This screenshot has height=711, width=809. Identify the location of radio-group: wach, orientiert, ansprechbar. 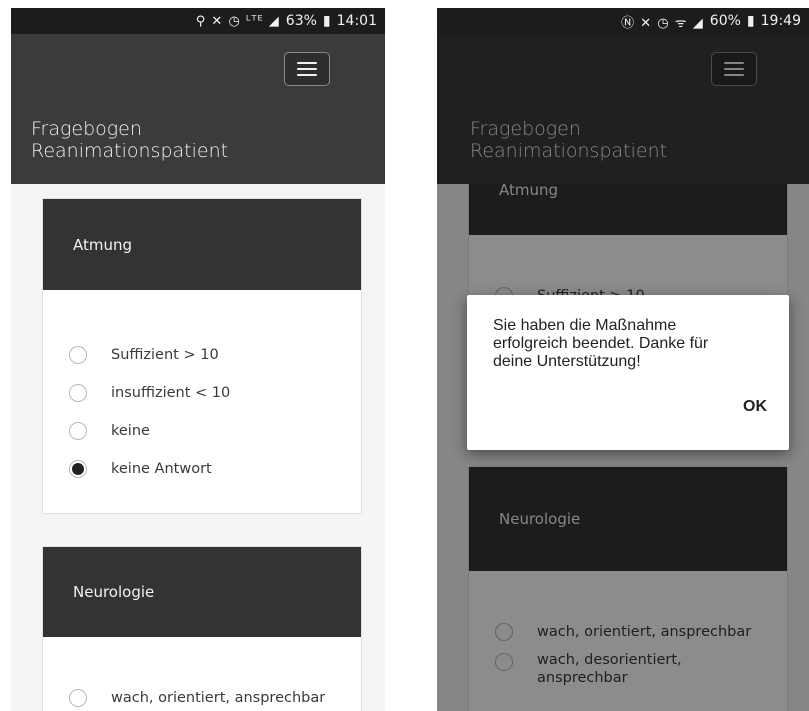
(202, 674).